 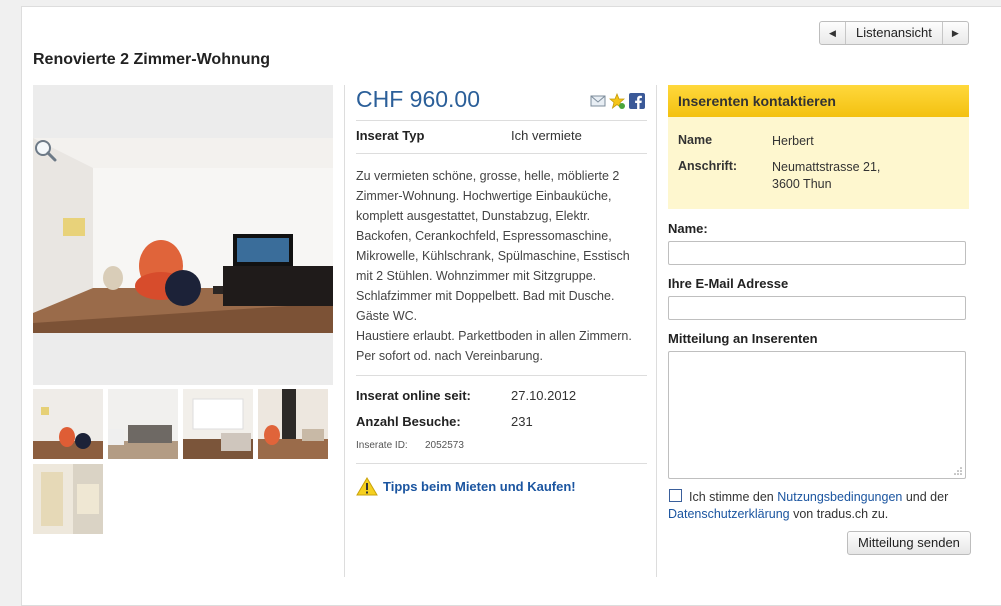 I want to click on name-input, so click(x=817, y=253).